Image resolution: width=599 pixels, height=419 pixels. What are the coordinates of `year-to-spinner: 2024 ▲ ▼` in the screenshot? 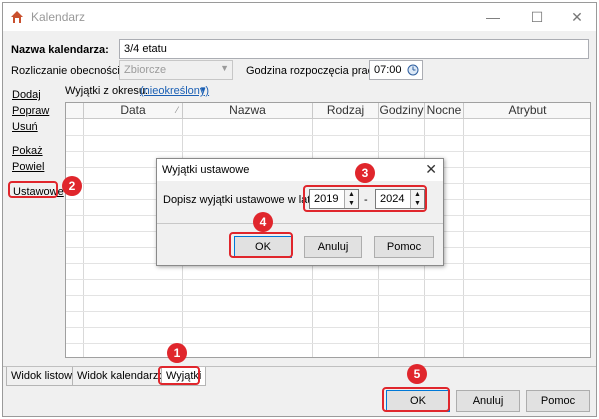 It's located at (400, 199).